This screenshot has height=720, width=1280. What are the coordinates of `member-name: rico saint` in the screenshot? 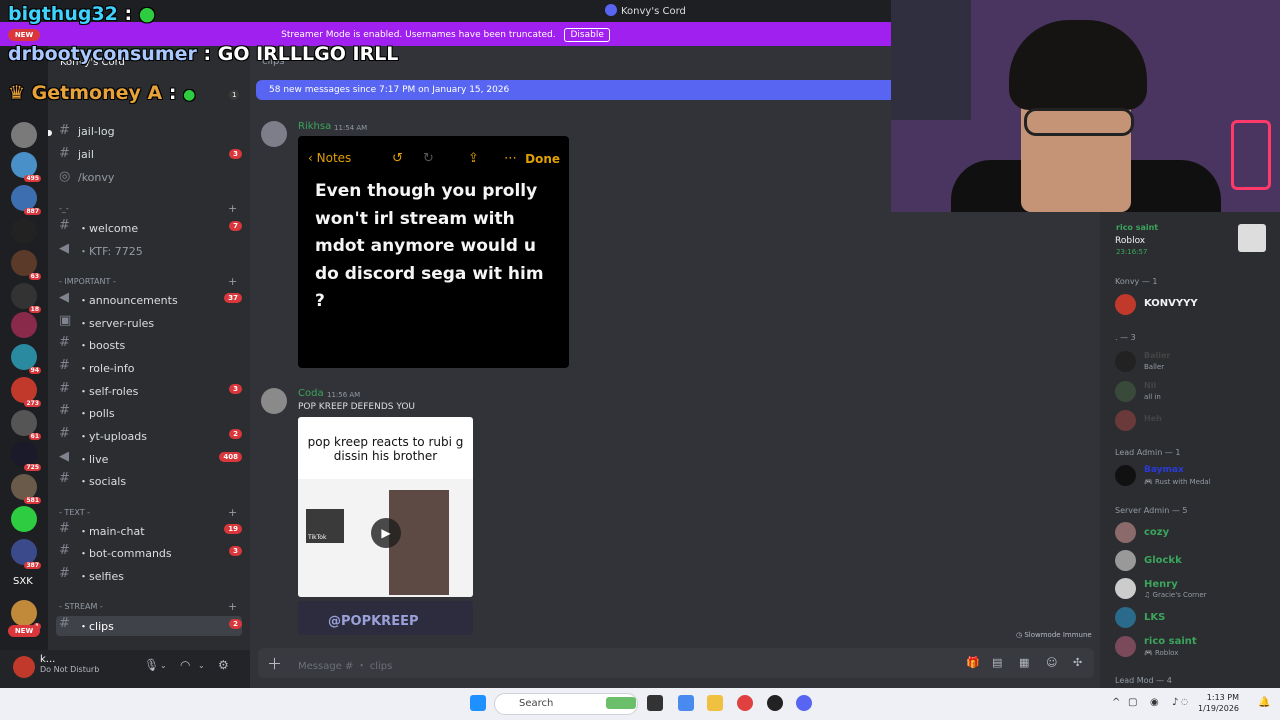 It's located at (1170, 641).